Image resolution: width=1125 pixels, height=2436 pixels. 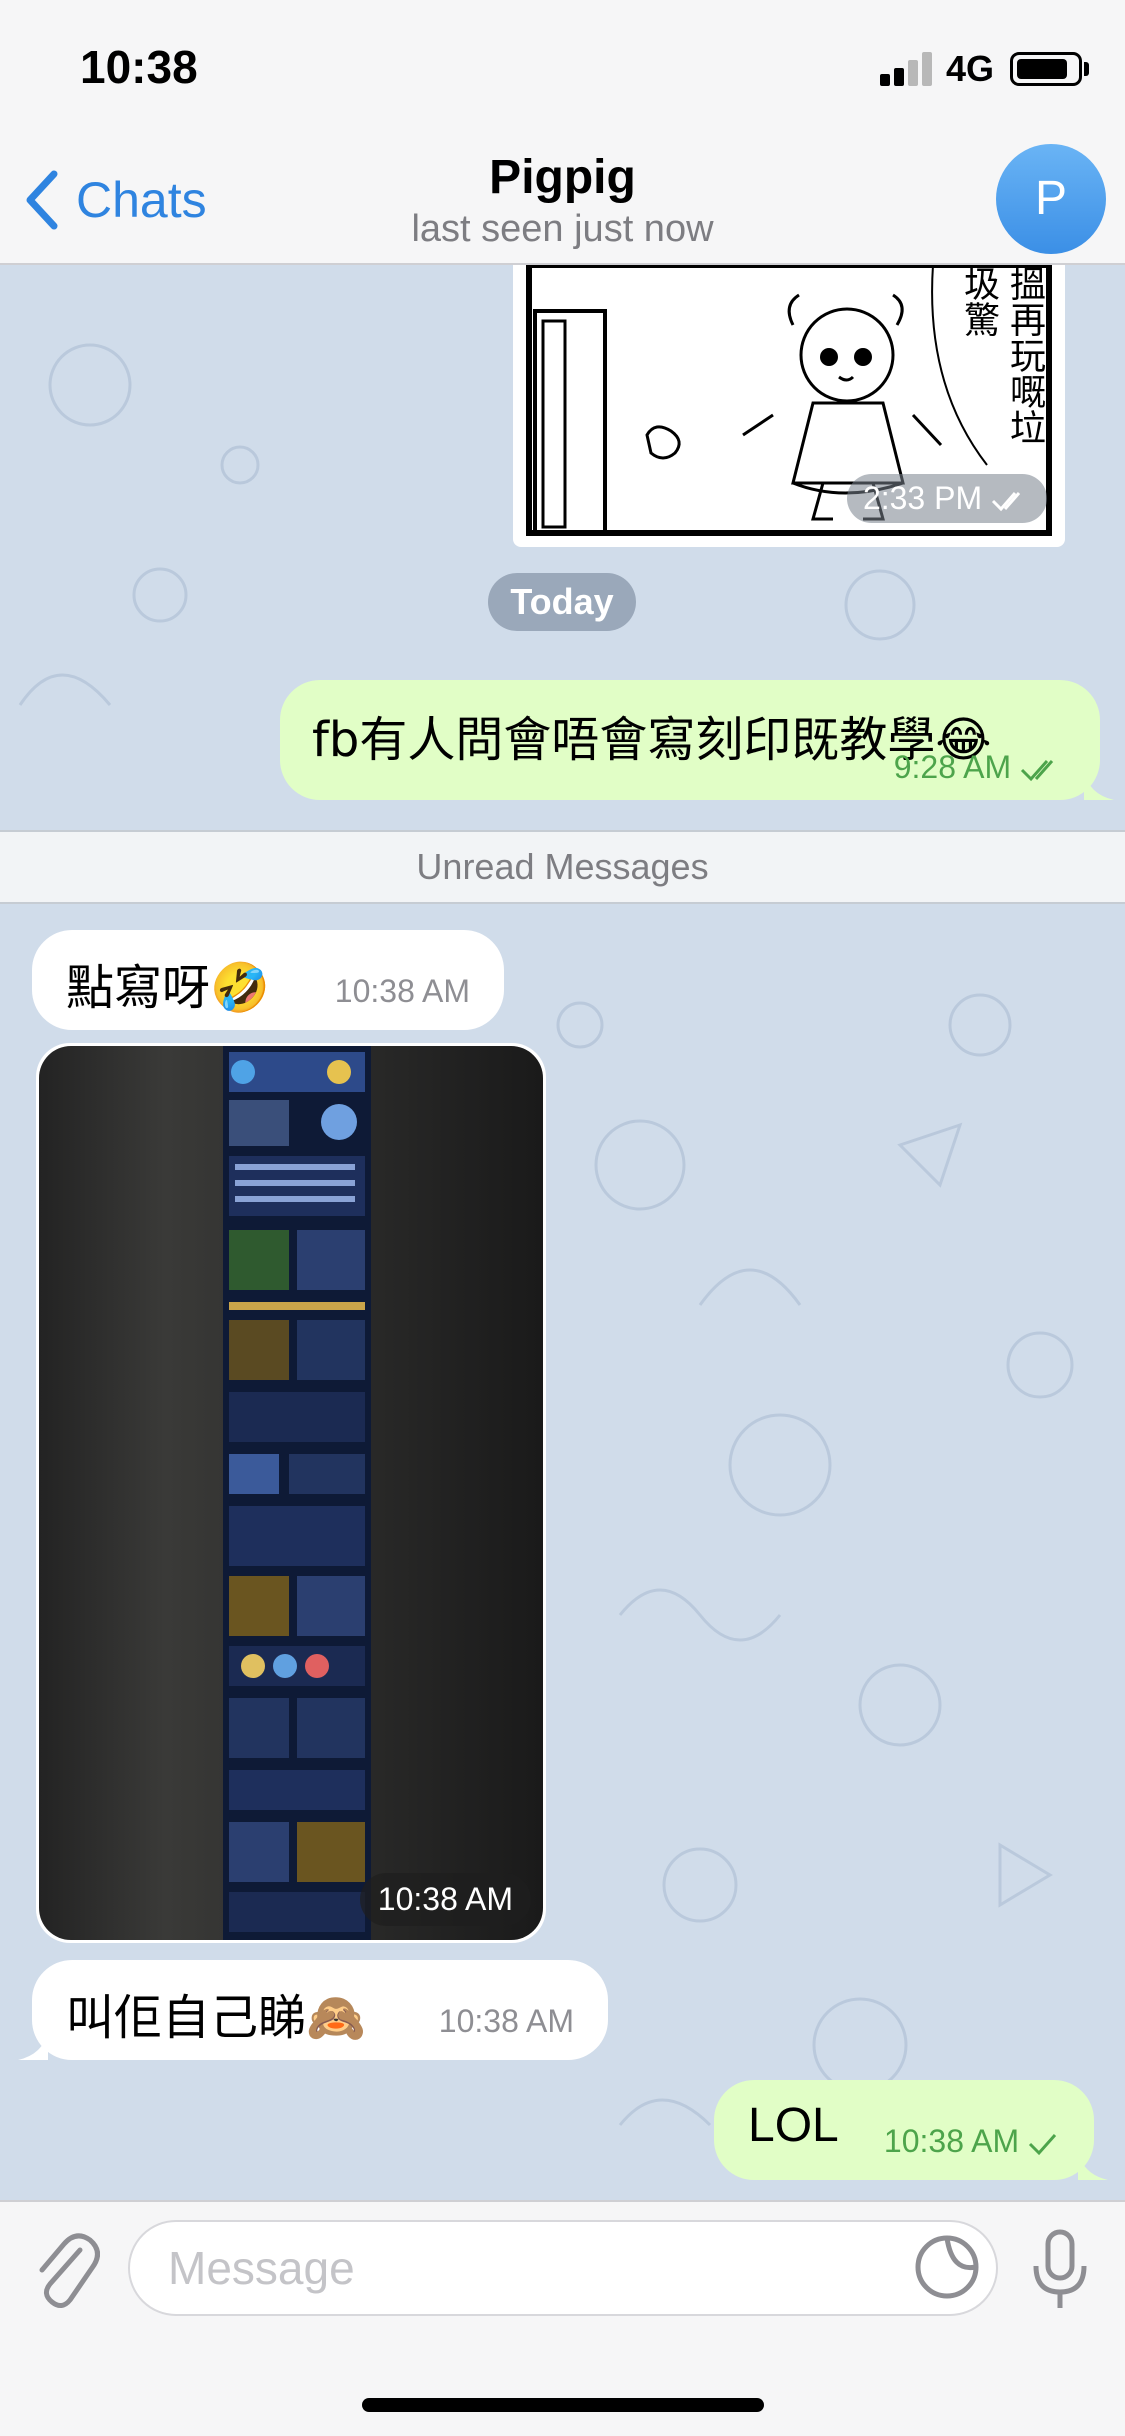 I want to click on incoming-message: 點寫呀🤣 10:38 AM, so click(x=268, y=980).